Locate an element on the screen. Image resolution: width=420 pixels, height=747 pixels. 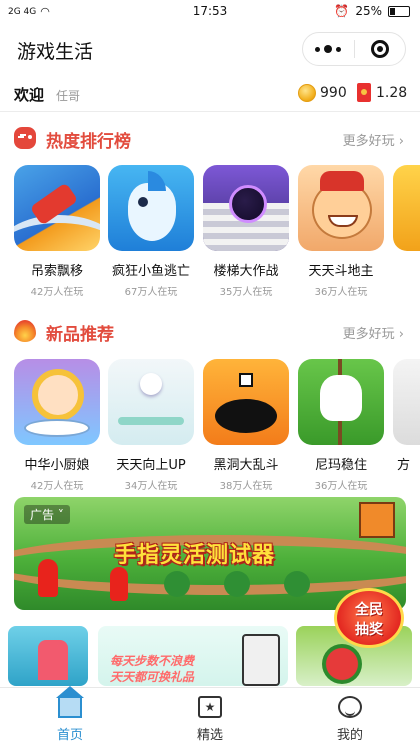
game-name: 吊索飘移 is located at coordinates (56, 271).